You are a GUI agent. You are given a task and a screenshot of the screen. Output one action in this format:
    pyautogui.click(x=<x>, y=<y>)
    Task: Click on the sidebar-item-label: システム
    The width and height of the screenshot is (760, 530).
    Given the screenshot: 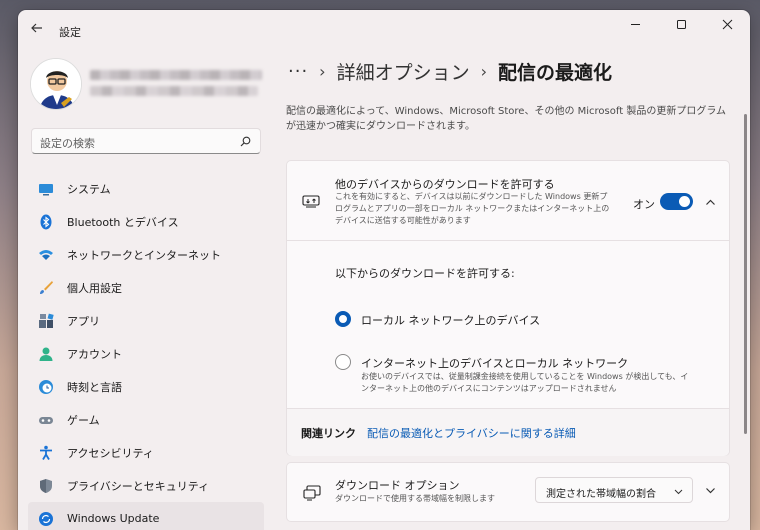 What is the action you would take?
    pyautogui.click(x=89, y=189)
    